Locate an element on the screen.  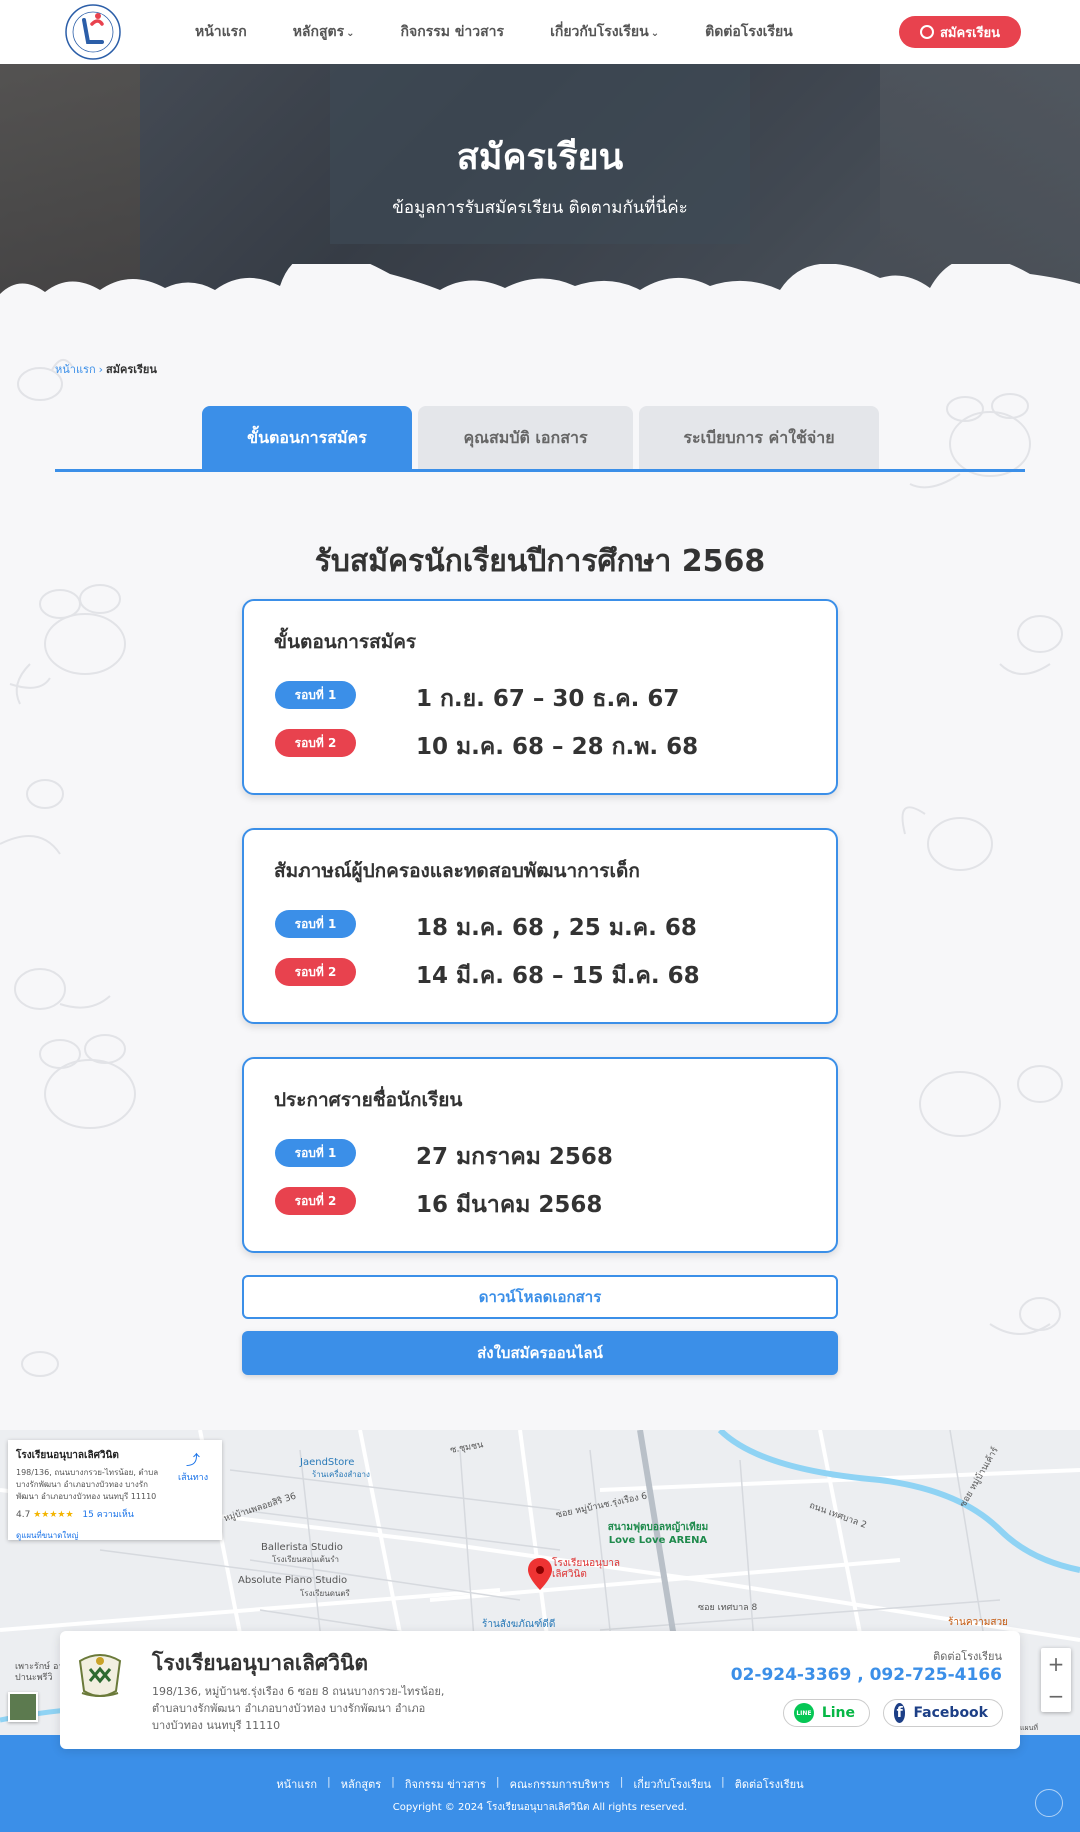
footer-link-about: เกี่ยวกับโรงเรียน is located at coordinates (673, 1784).